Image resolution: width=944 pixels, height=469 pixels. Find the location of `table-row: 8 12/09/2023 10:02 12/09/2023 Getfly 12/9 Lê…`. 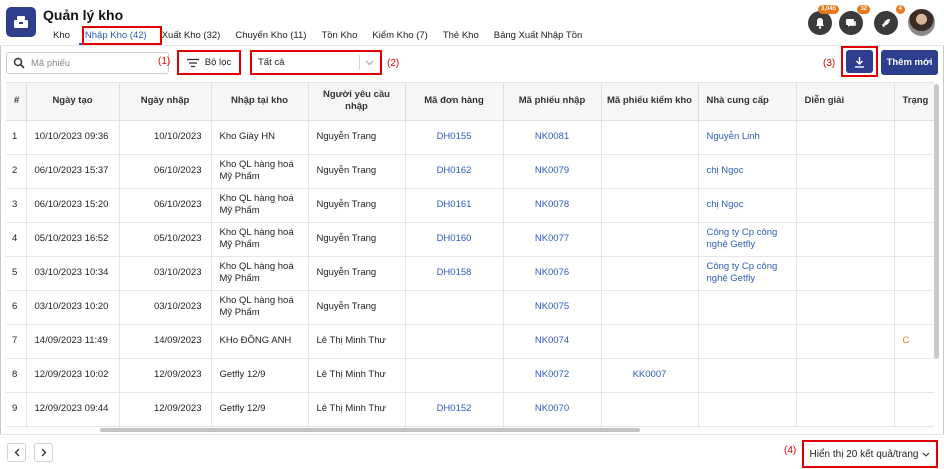

table-row: 8 12/09/2023 10:02 12/09/2023 Getfly 12/9 Lê… is located at coordinates (470, 375).